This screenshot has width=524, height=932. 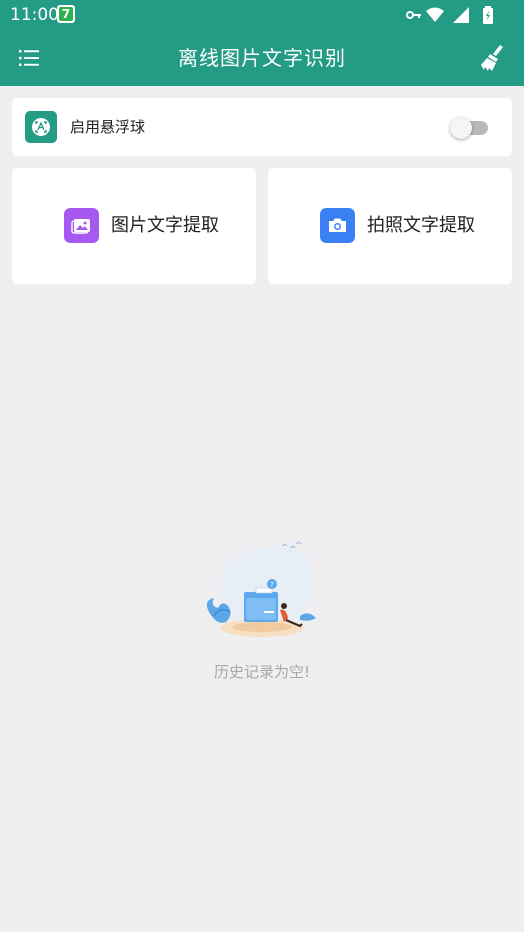 I want to click on signal-icon, so click(x=461, y=15).